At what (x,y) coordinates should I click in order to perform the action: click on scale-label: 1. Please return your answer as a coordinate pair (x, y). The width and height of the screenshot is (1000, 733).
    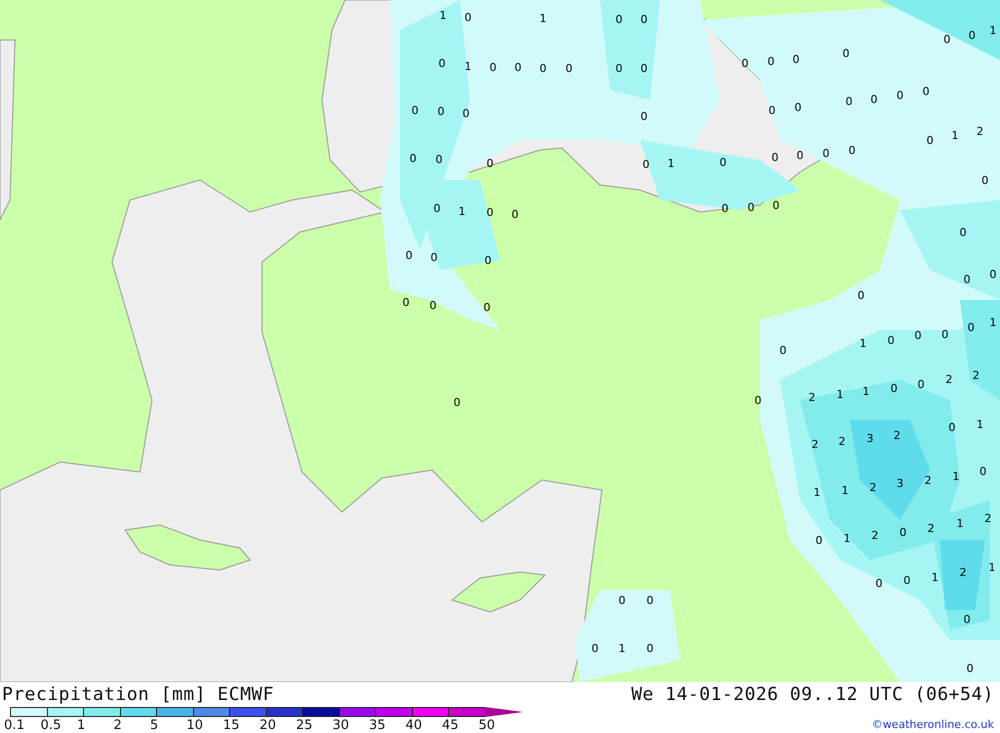
    Looking at the image, I should click on (81, 725).